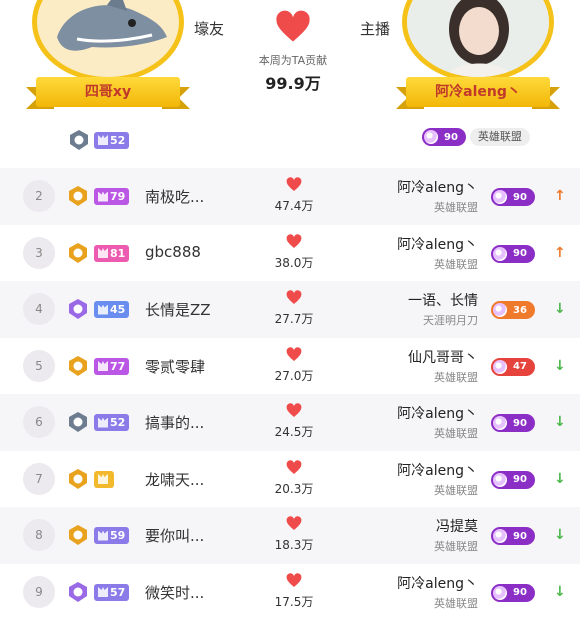 This screenshot has width=580, height=630. I want to click on anchor-level-pill: 36, so click(513, 310).